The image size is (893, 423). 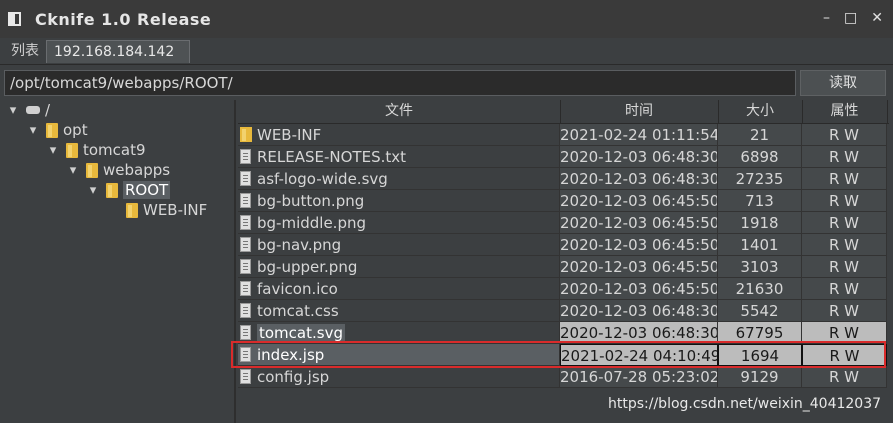 What do you see at coordinates (311, 223) in the screenshot?
I see `file-name: bg-middle.png` at bounding box center [311, 223].